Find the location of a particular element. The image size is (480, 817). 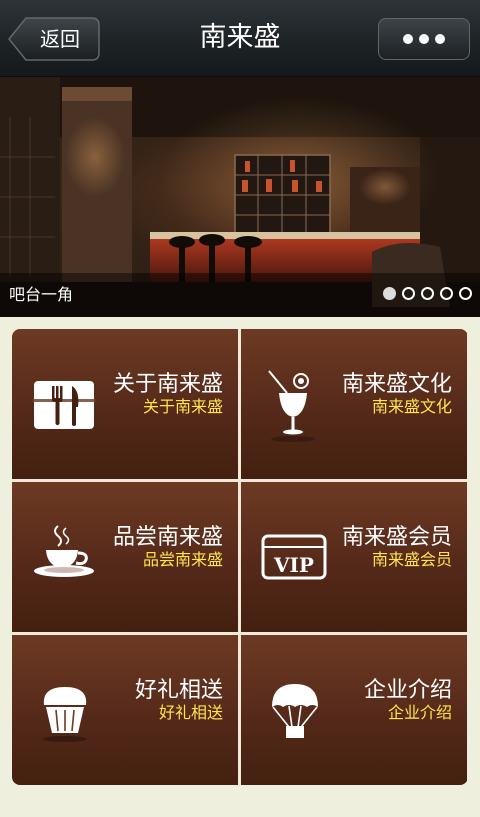

back-button: 返回 is located at coordinates (54, 39).